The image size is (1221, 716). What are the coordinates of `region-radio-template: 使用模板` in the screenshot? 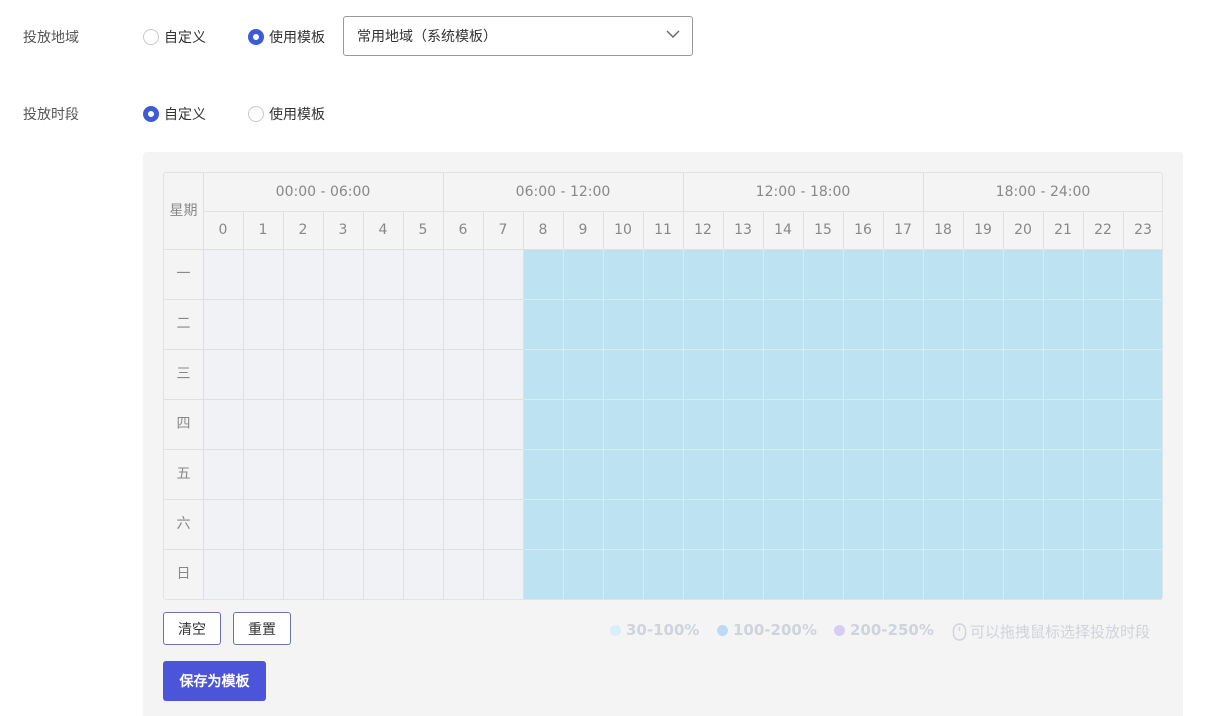 It's located at (286, 37).